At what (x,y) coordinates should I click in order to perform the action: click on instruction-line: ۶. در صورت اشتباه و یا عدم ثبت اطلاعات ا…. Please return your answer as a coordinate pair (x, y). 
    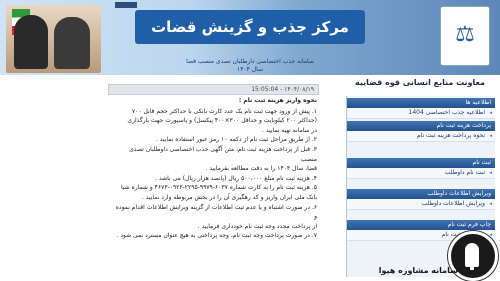
    Looking at the image, I should click on (216, 212).